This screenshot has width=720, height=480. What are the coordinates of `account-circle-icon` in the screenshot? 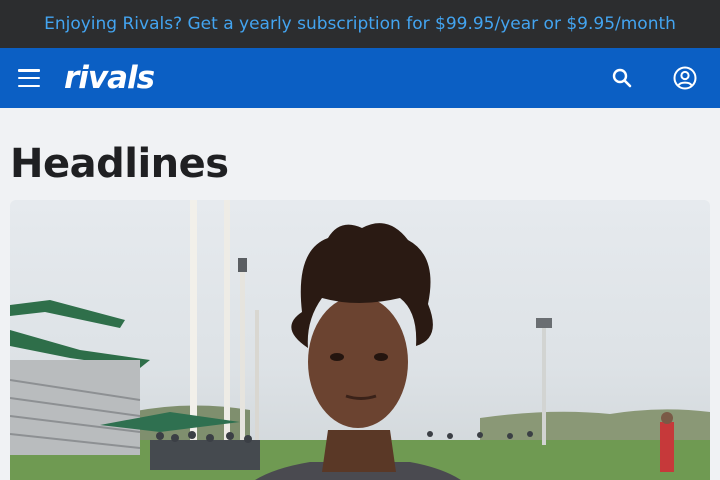 It's located at (685, 78).